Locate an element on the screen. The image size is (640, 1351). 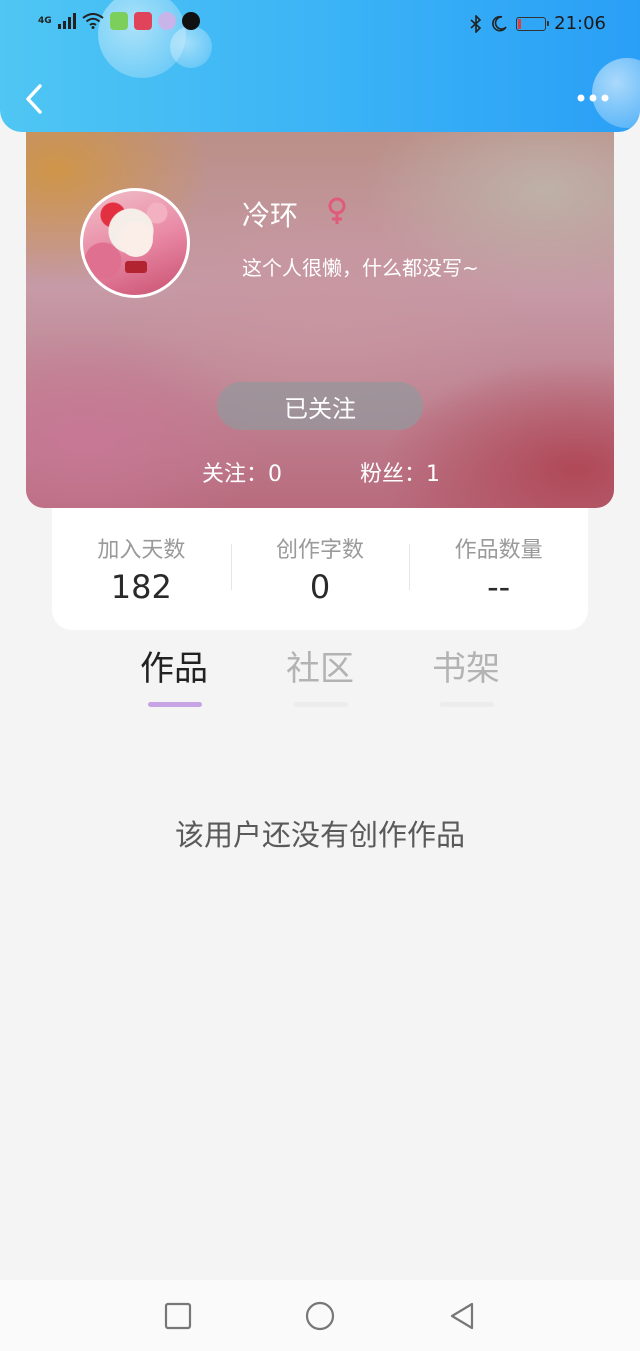
stat-label: 加入天数 is located at coordinates (141, 550).